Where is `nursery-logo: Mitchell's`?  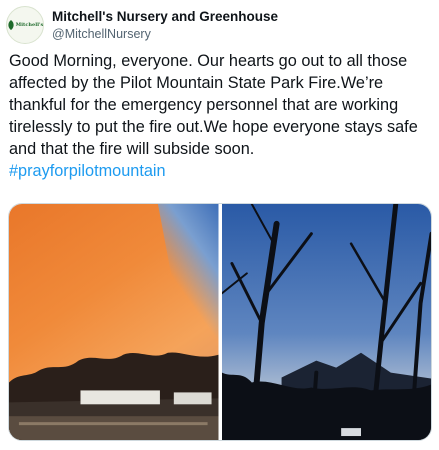
nursery-logo: Mitchell's is located at coordinates (25, 25).